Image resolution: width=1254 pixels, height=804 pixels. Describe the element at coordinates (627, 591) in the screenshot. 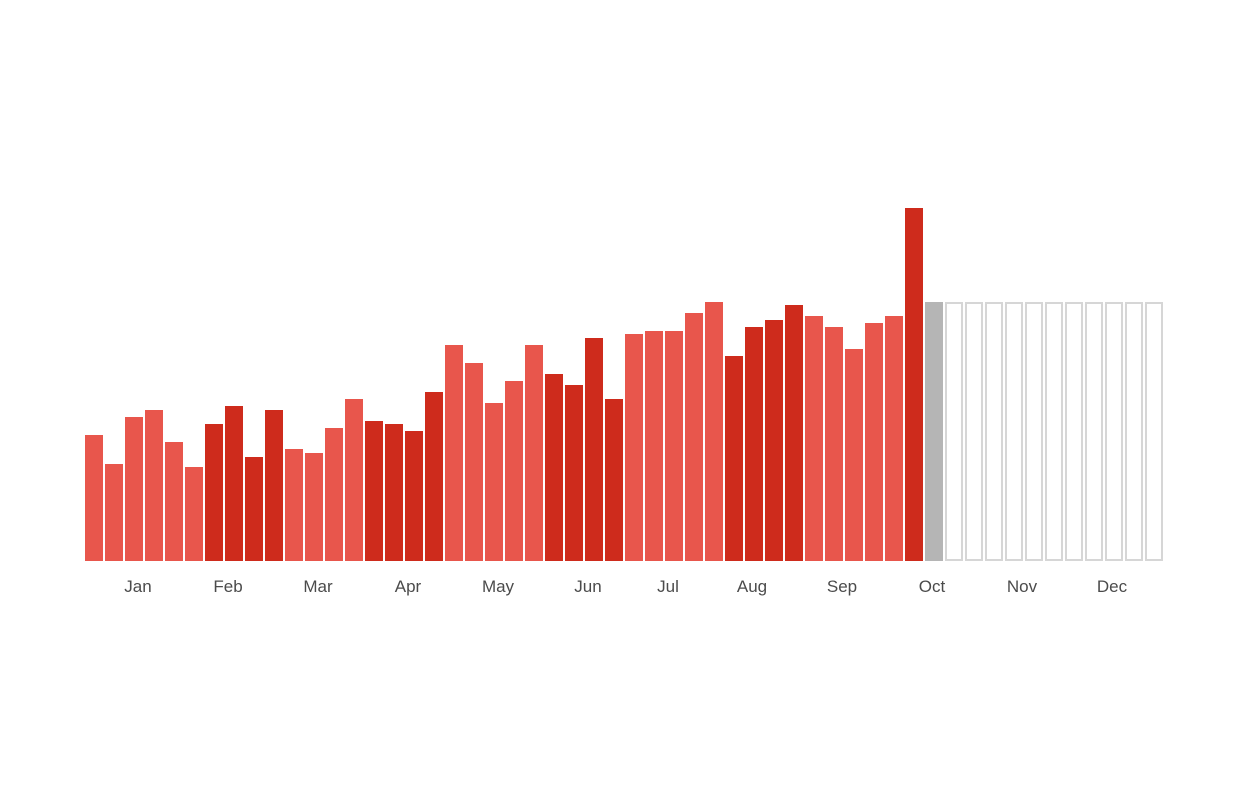

I see `x-axis-labels: Jan Feb Mar Apr May Jun Jul Aug Sep Oct Nov Dec` at that location.